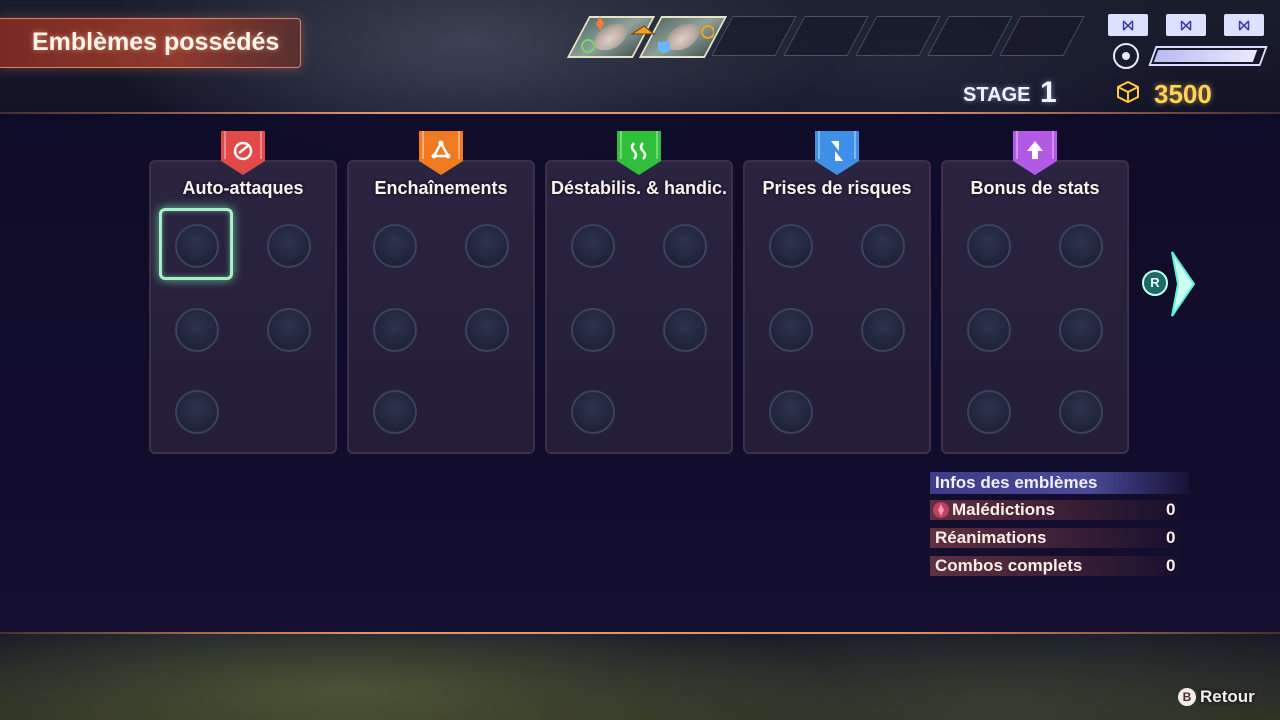 The width and height of the screenshot is (1280, 720). I want to click on gold-cube-icon, so click(1128, 92).